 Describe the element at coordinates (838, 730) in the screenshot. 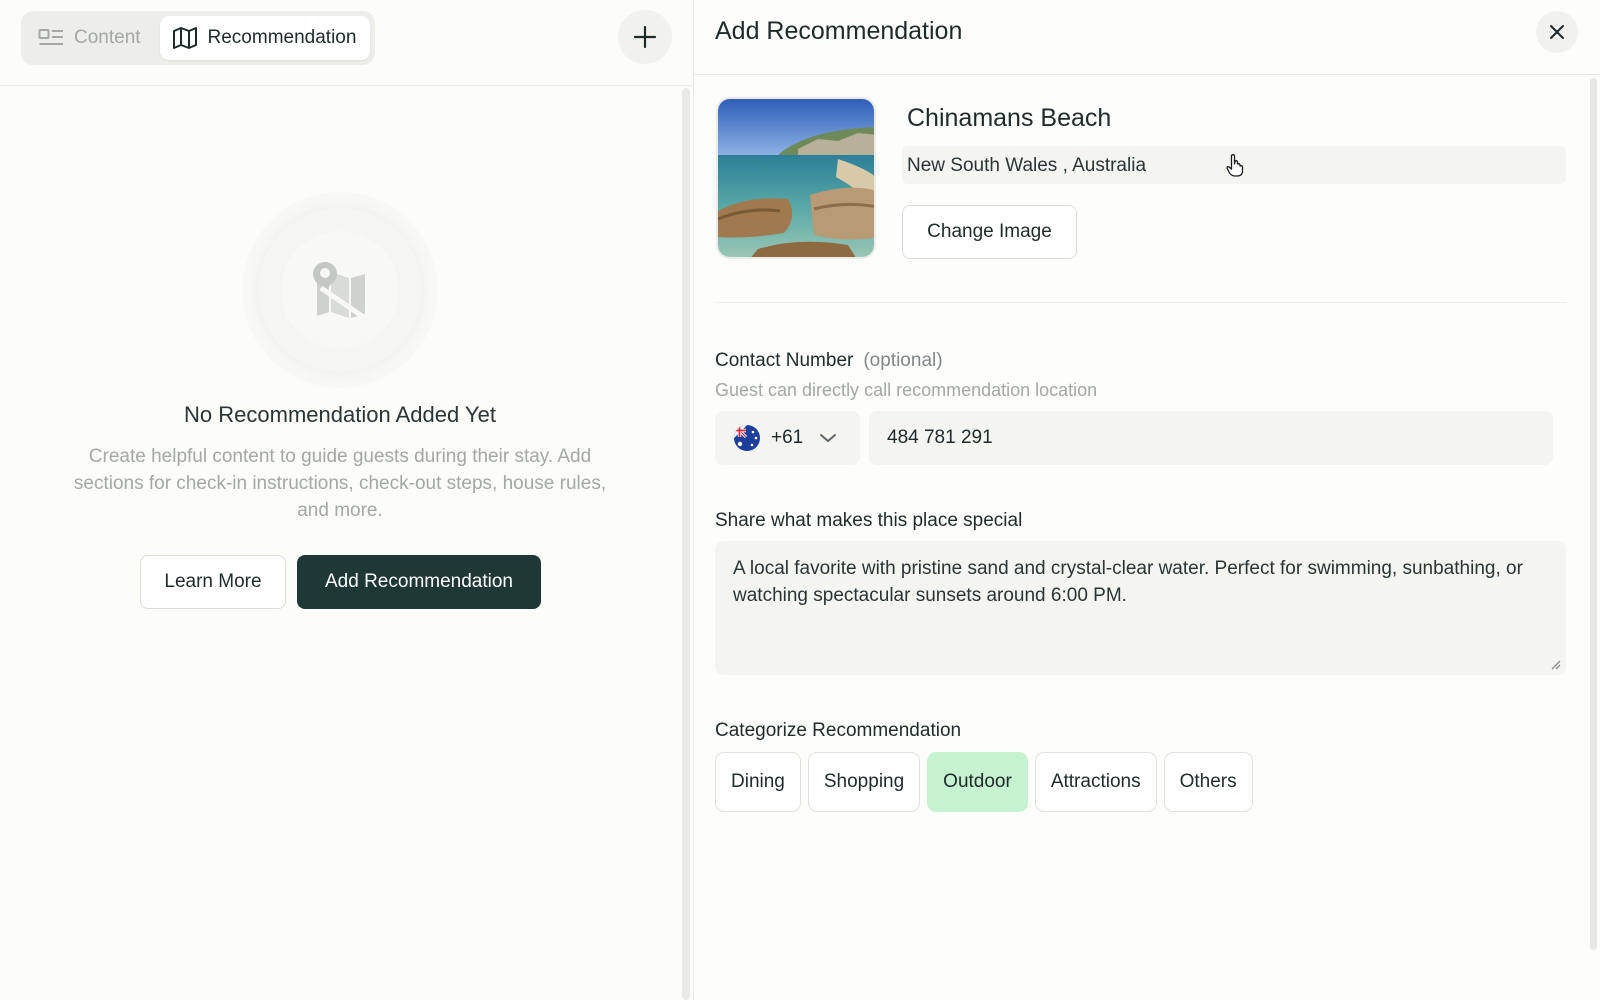

I see `category-label: Categorize Recommendation` at that location.